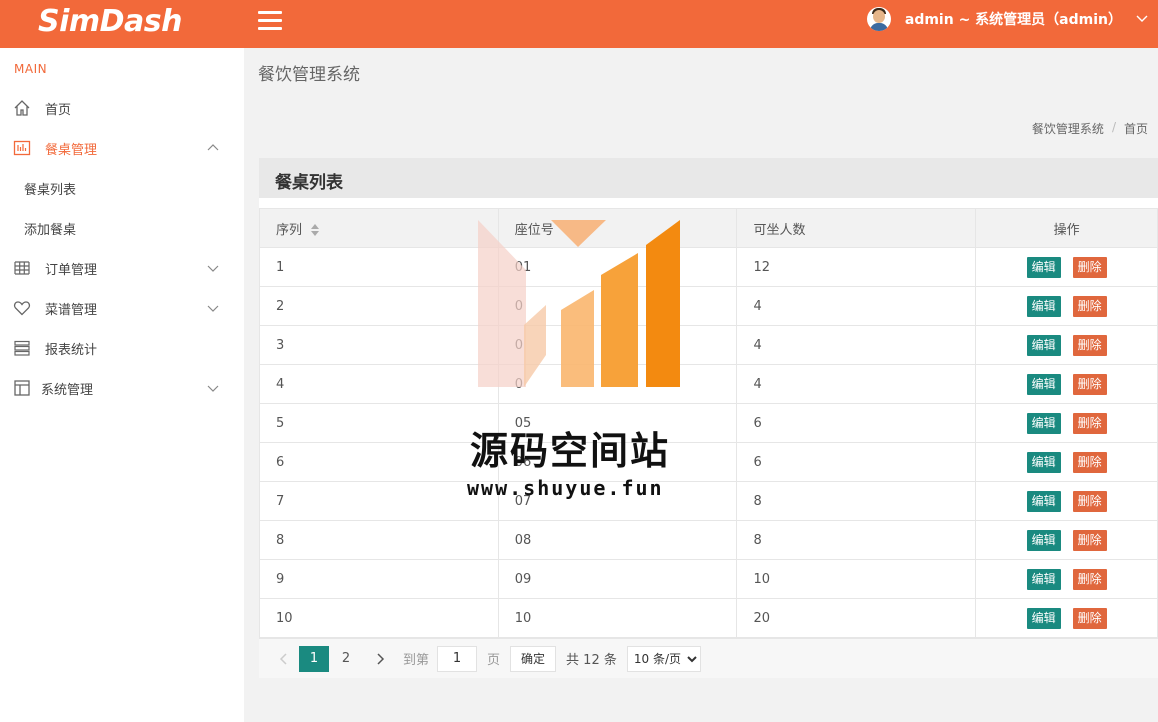 Image resolution: width=1158 pixels, height=722 pixels. Describe the element at coordinates (617, 228) in the screenshot. I see `column-header-seat: 座位号` at that location.